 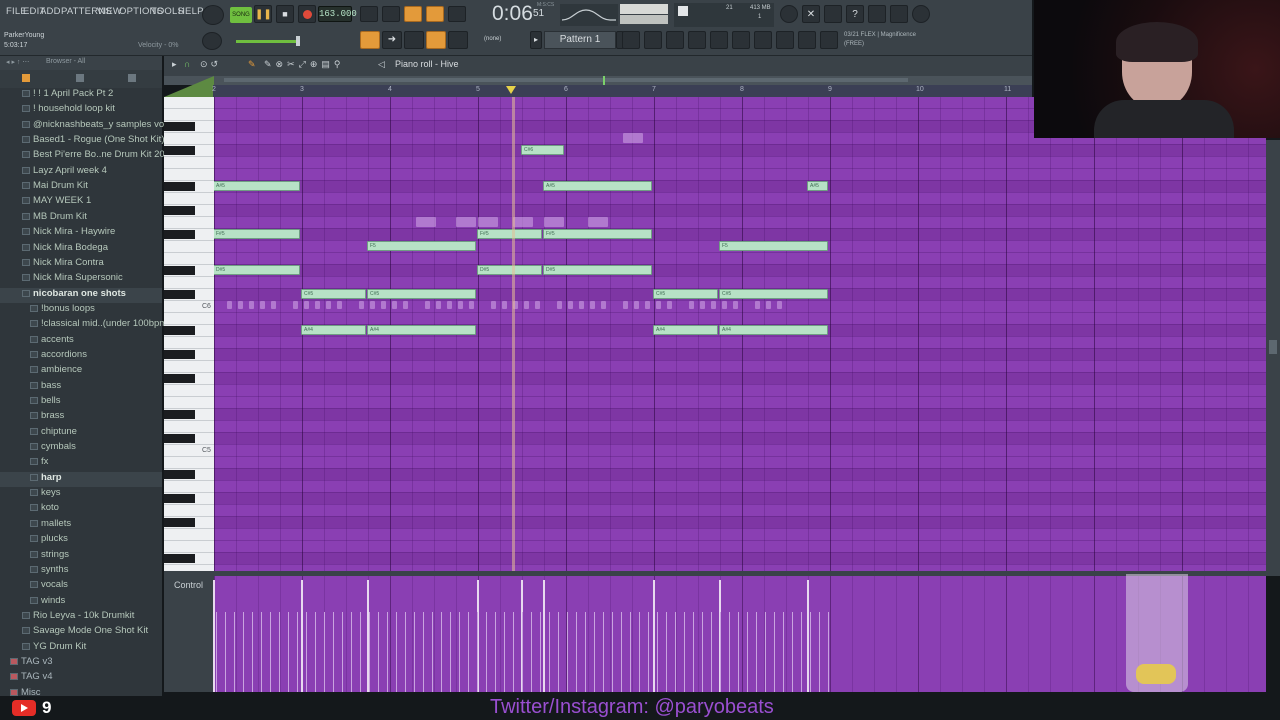 What do you see at coordinates (597, 234) in the screenshot?
I see `note: F#5` at bounding box center [597, 234].